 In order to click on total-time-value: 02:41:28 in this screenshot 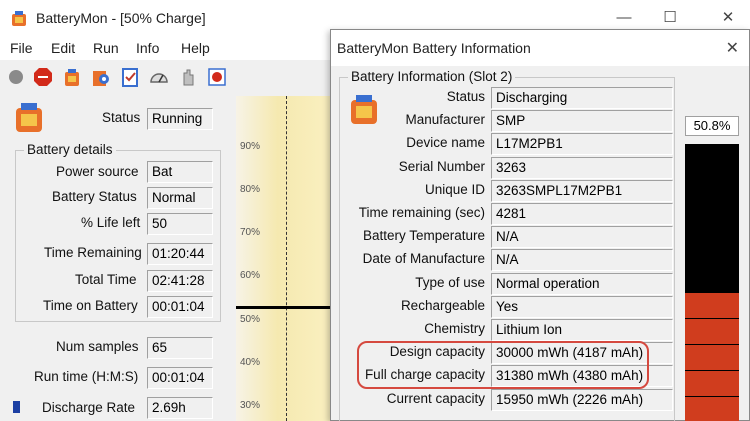, I will do `click(180, 281)`.